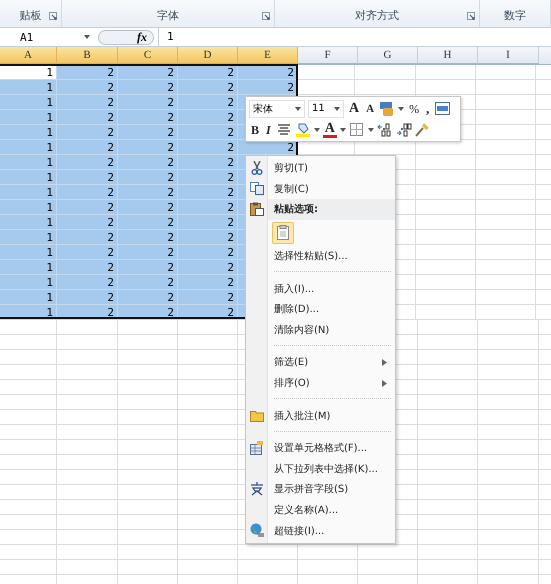 The width and height of the screenshot is (551, 584). Describe the element at coordinates (126, 37) in the screenshot. I see `insert-function-button: fx` at that location.